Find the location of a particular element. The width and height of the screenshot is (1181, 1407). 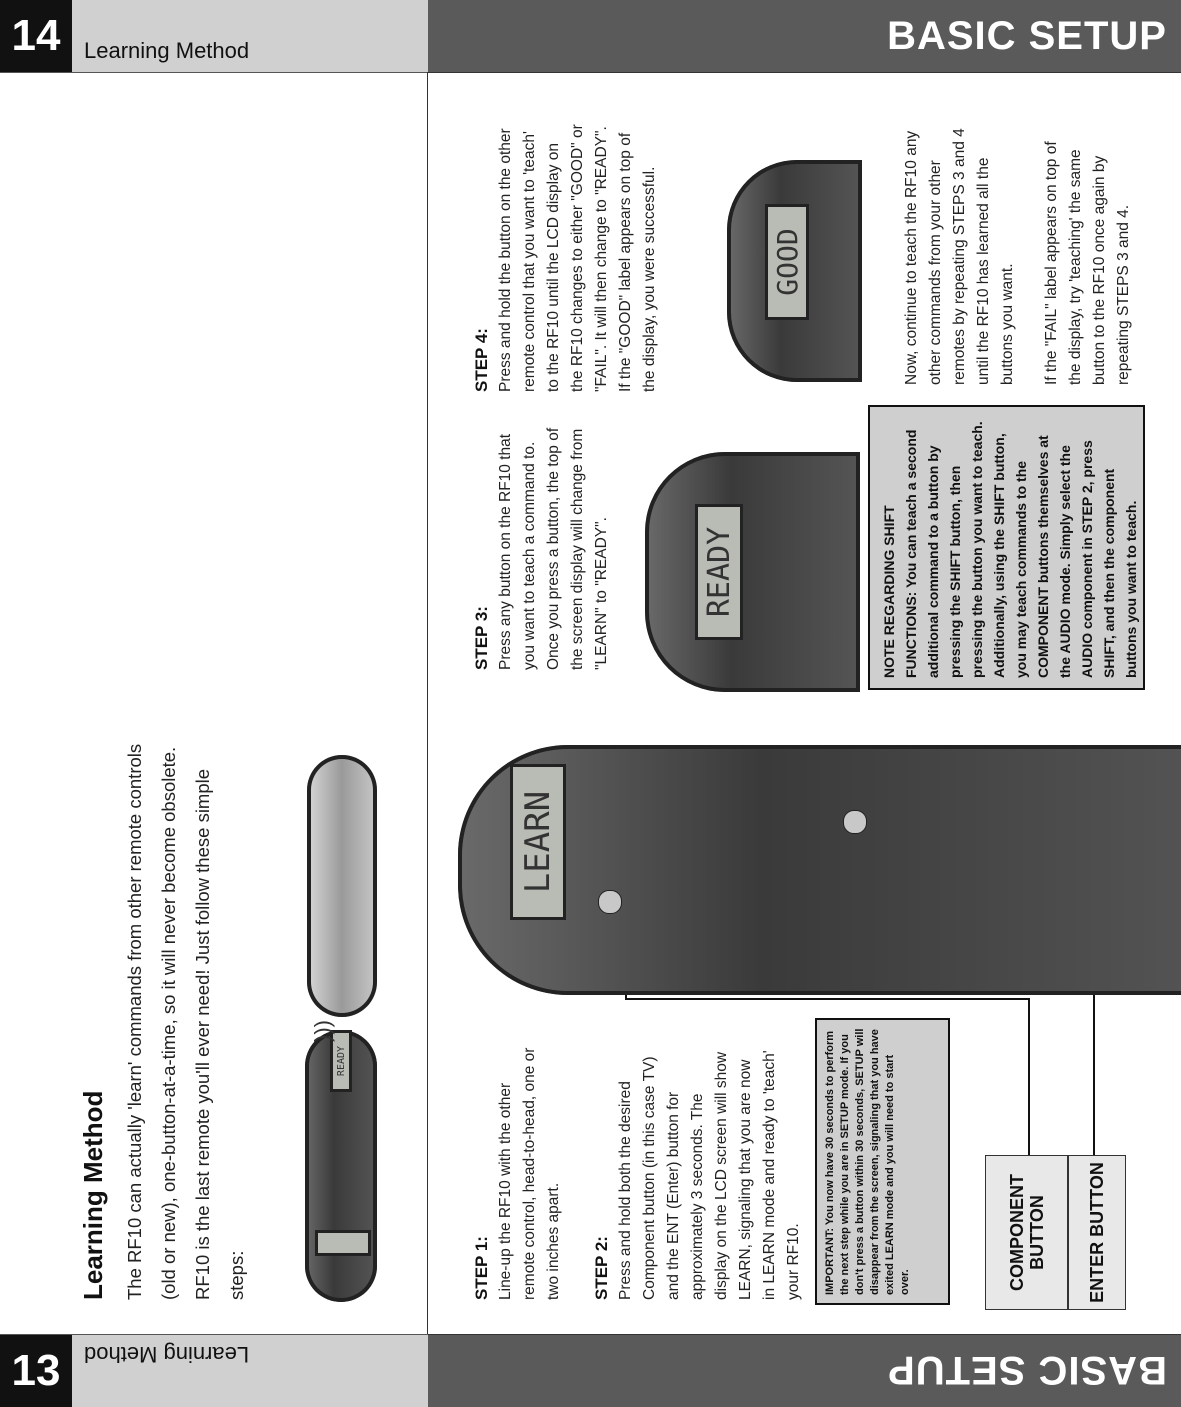

section-title: BASIC SETUP is located at coordinates (1027, 36).